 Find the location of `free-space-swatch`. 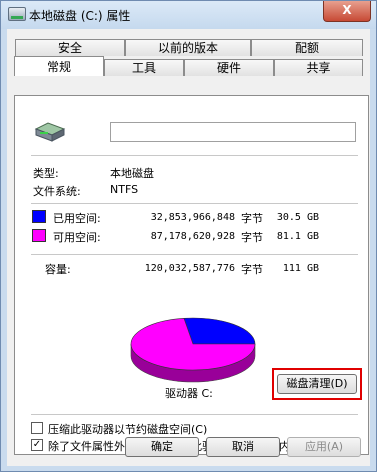

free-space-swatch is located at coordinates (39, 235).